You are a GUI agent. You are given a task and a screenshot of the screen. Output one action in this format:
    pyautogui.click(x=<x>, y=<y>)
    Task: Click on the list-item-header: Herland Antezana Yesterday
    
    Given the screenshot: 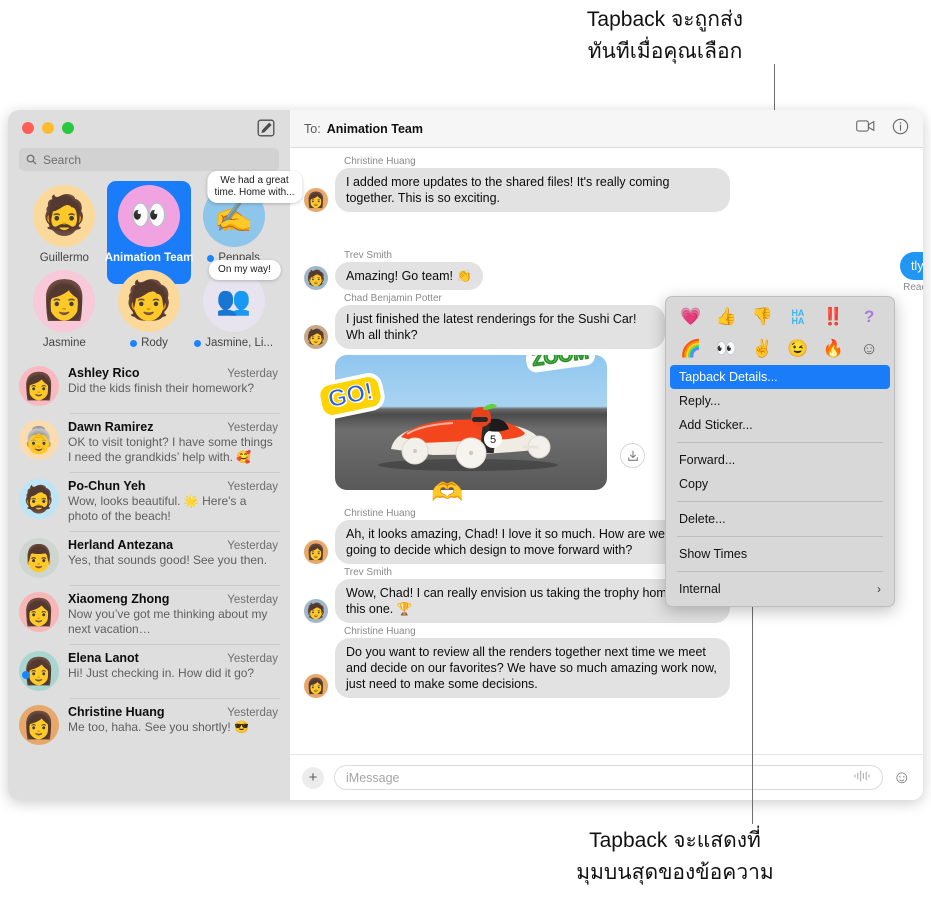 What is the action you would take?
    pyautogui.click(x=173, y=545)
    